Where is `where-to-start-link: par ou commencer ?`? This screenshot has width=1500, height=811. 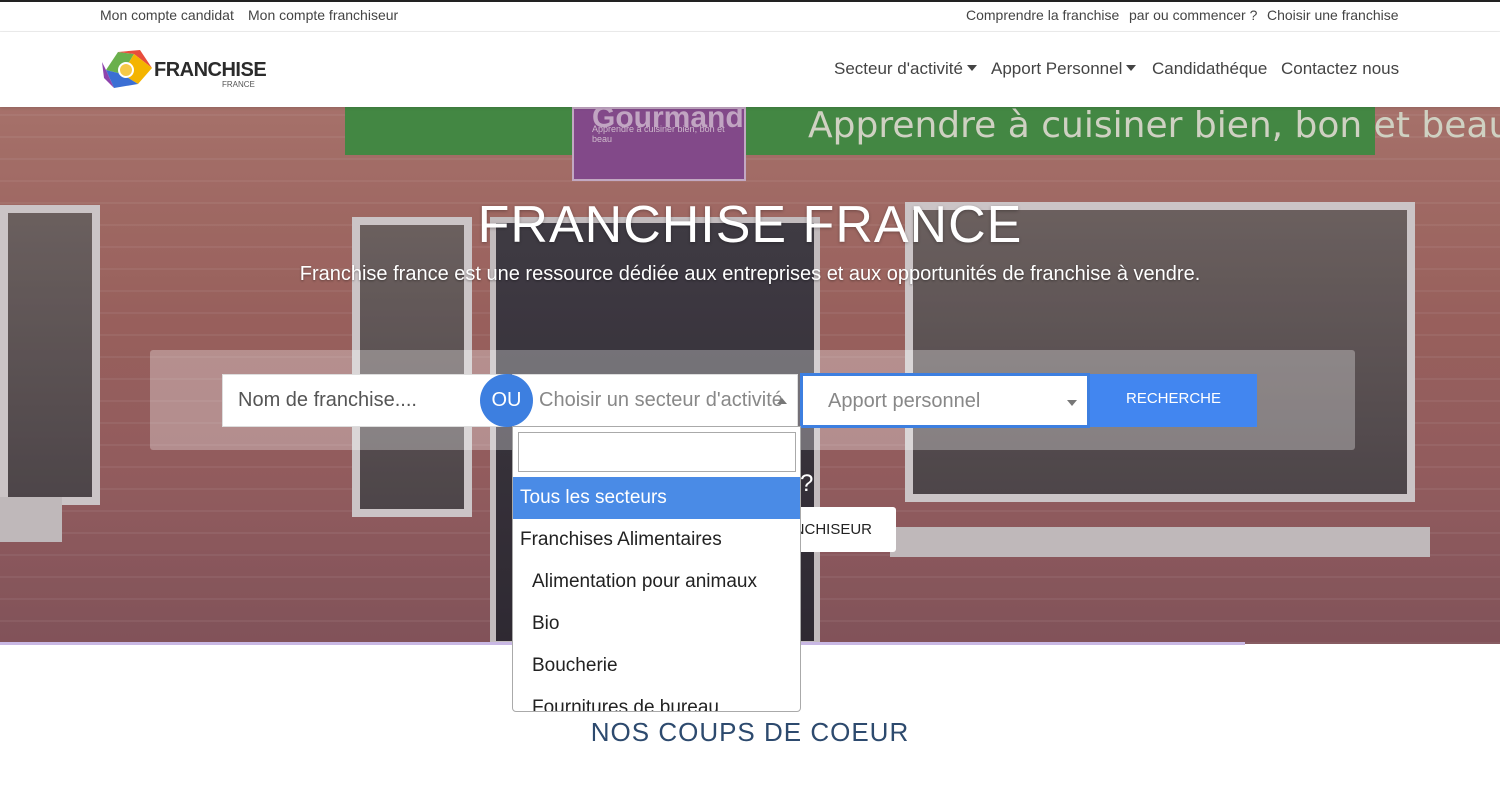 where-to-start-link: par ou commencer ? is located at coordinates (1193, 15).